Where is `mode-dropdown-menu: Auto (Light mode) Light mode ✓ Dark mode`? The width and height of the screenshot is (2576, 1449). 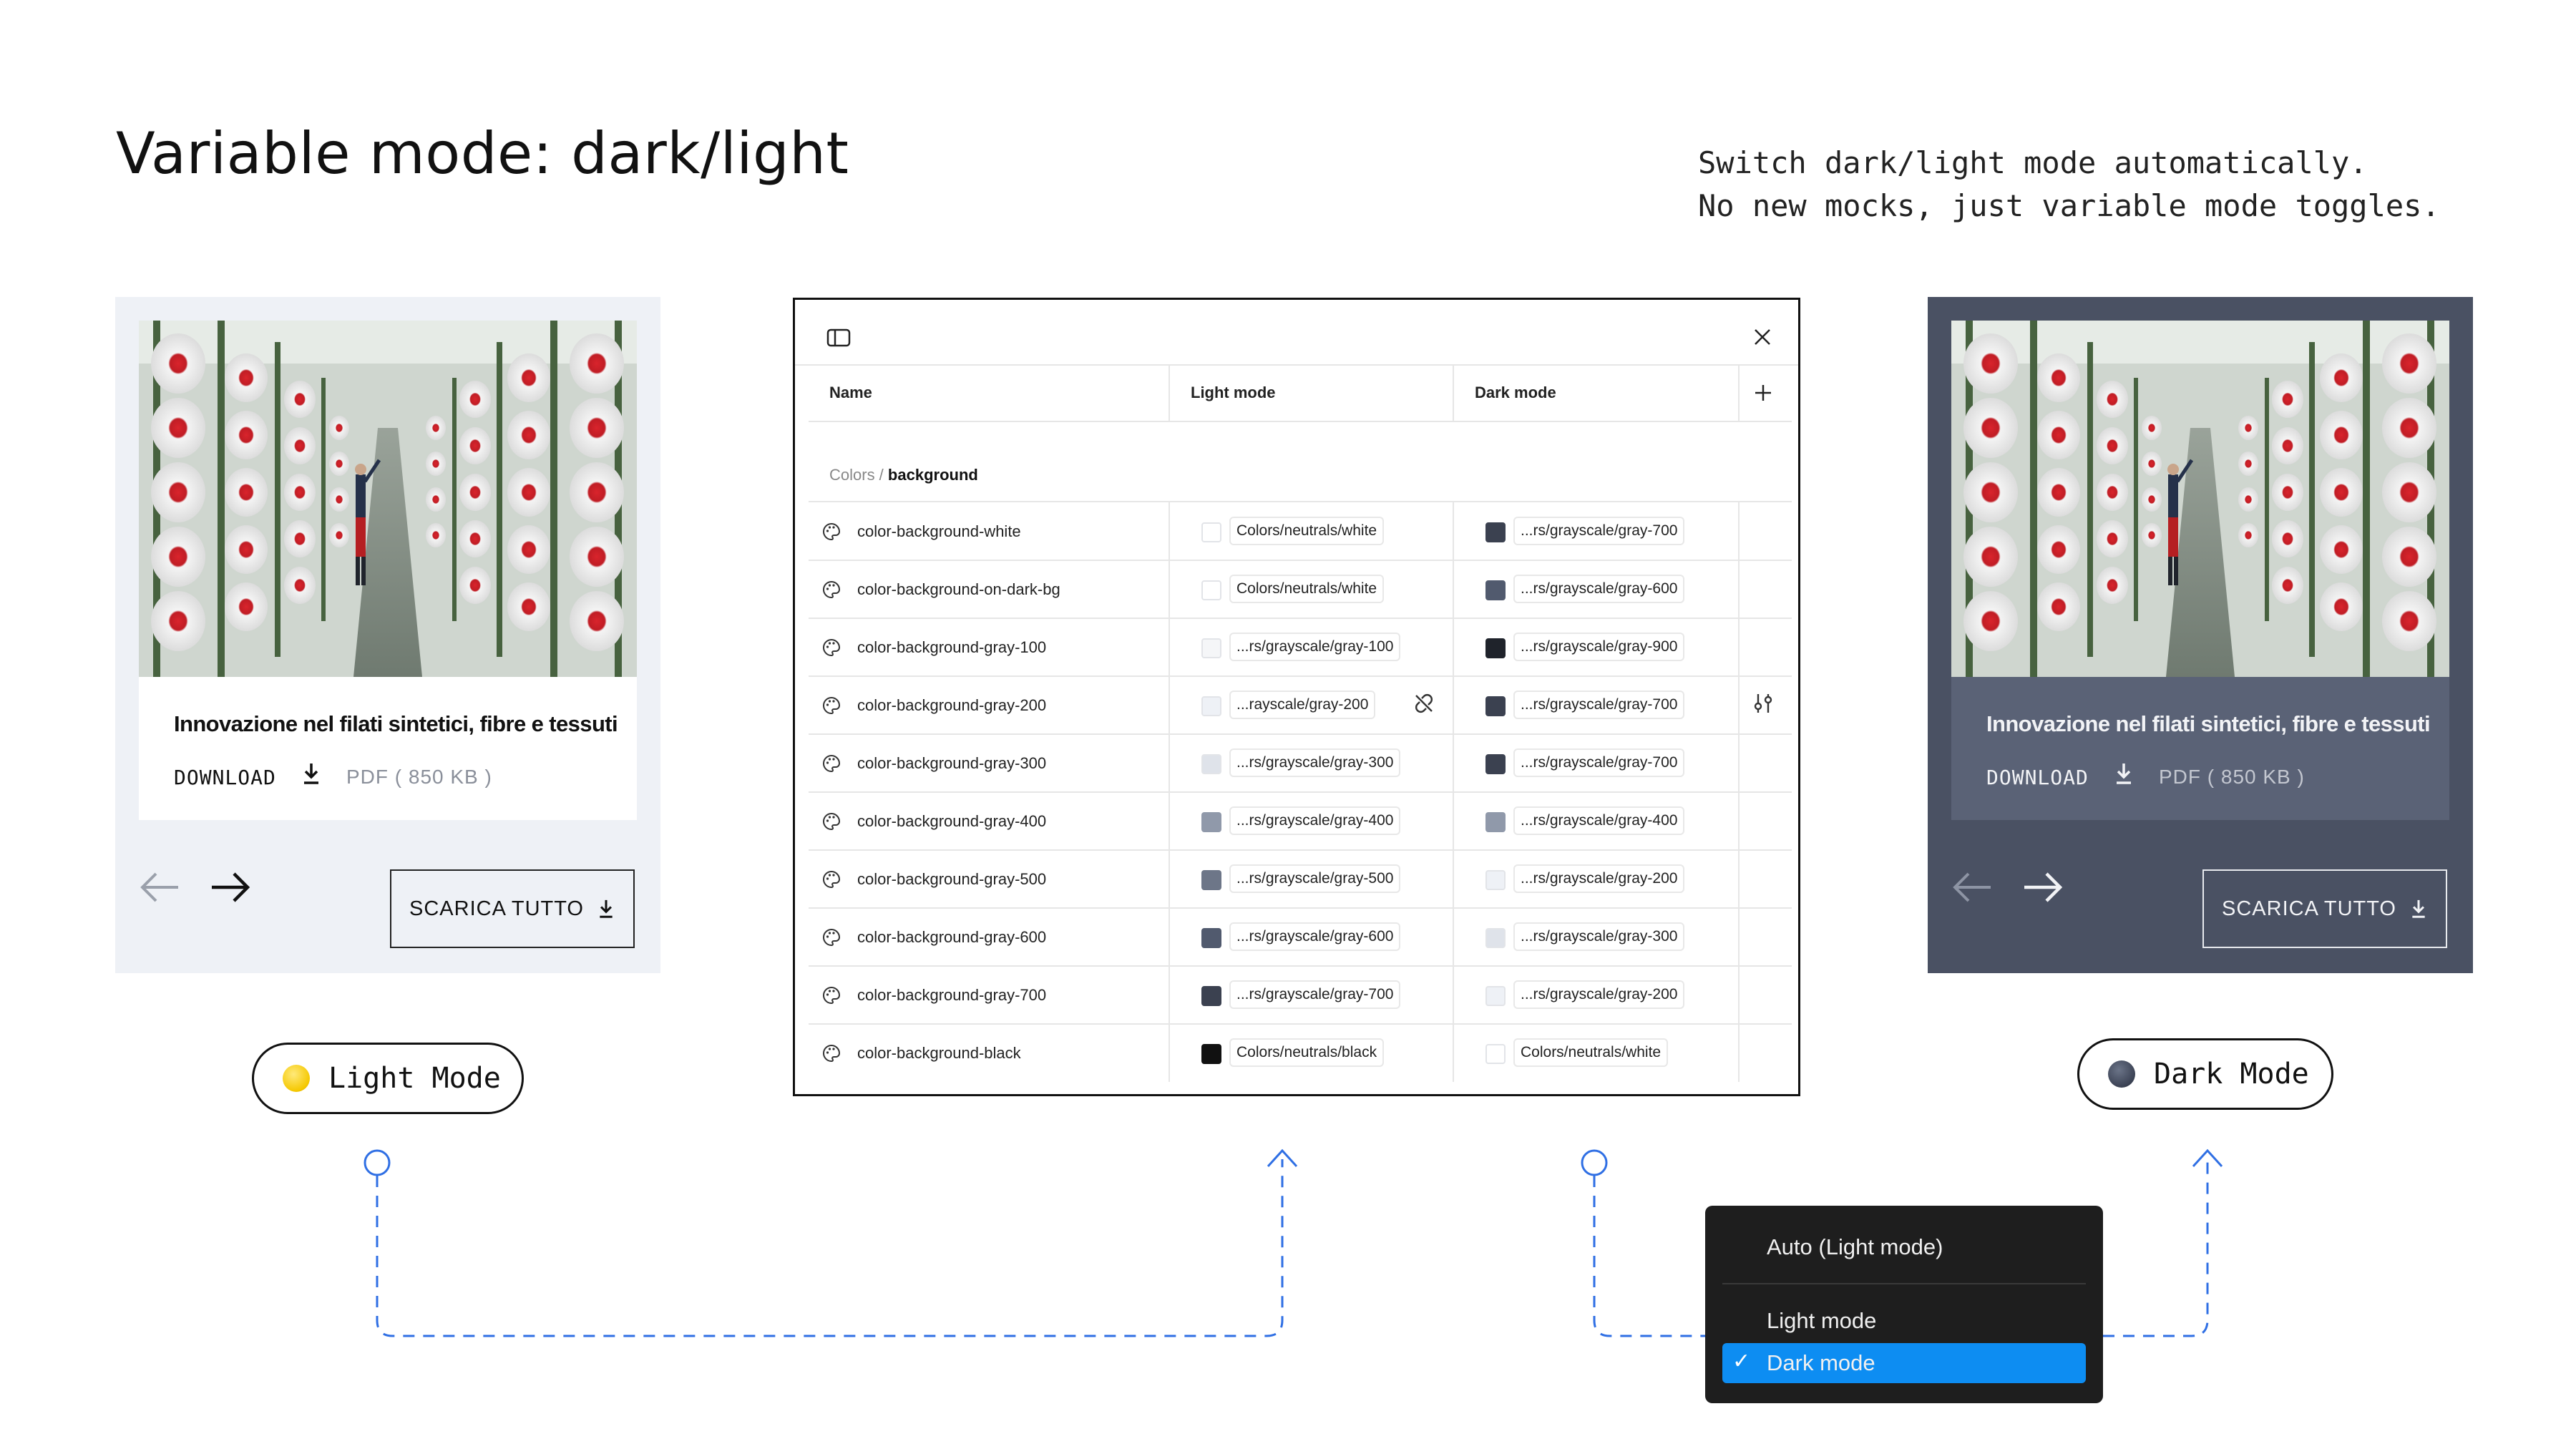 mode-dropdown-menu: Auto (Light mode) Light mode ✓ Dark mode is located at coordinates (1904, 1304).